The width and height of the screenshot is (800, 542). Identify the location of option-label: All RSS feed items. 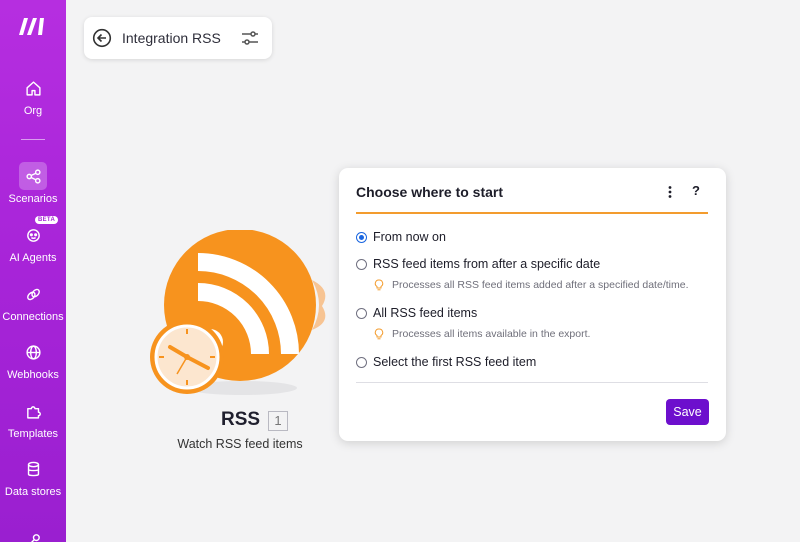
(425, 313).